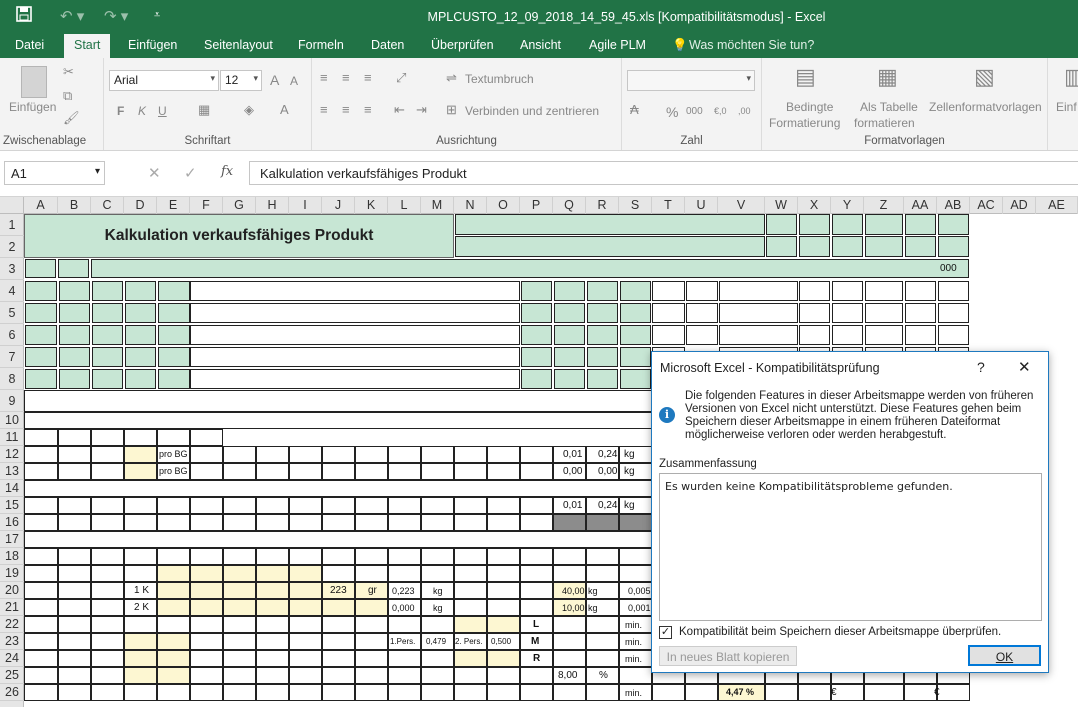 The image size is (1078, 707). I want to click on row-header-11: 11, so click(12, 437).